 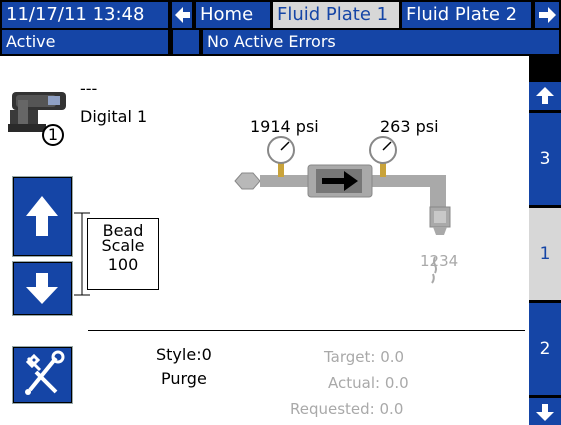 What do you see at coordinates (439, 261) in the screenshot?
I see `gun-numbers: 1234` at bounding box center [439, 261].